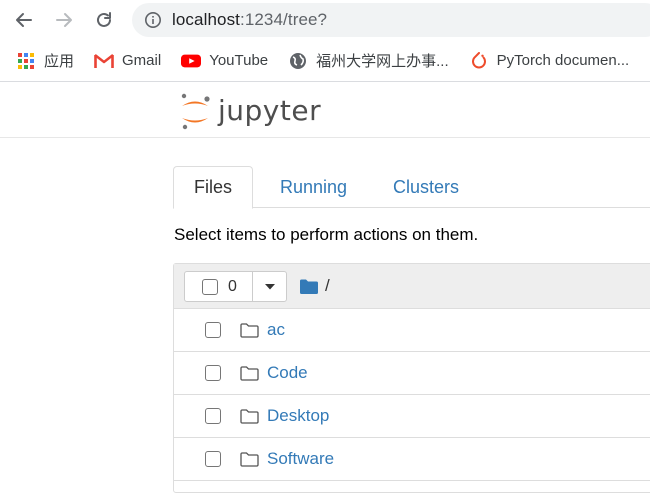 The image size is (650, 493). Describe the element at coordinates (412, 373) in the screenshot. I see `list-item: Code` at that location.